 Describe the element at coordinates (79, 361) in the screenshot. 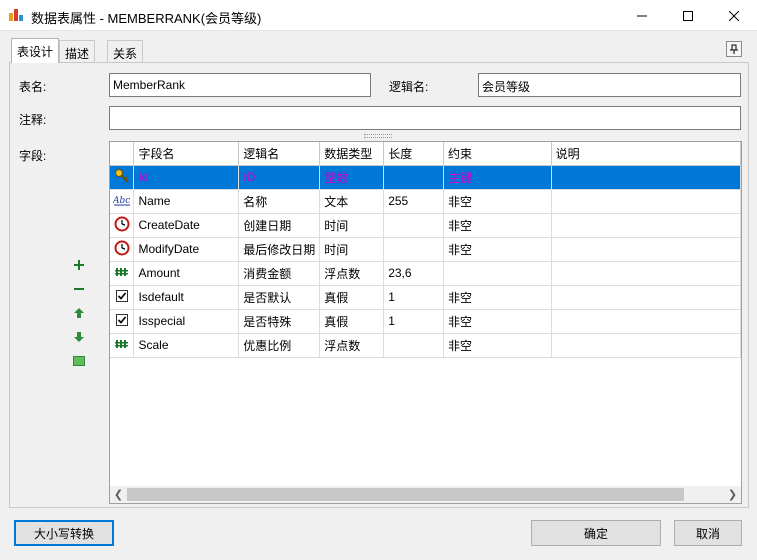

I see `field-options-button` at that location.